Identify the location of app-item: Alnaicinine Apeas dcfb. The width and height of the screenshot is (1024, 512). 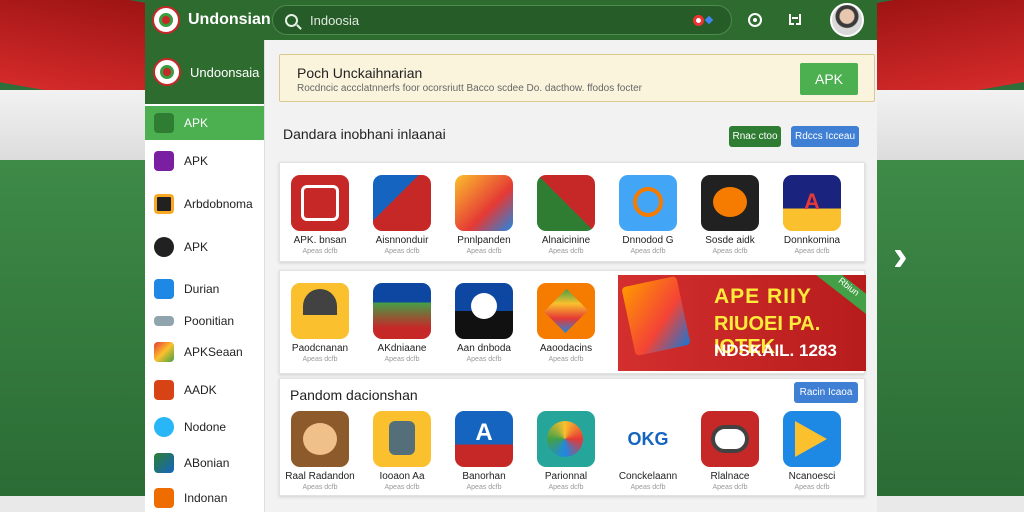
(566, 215).